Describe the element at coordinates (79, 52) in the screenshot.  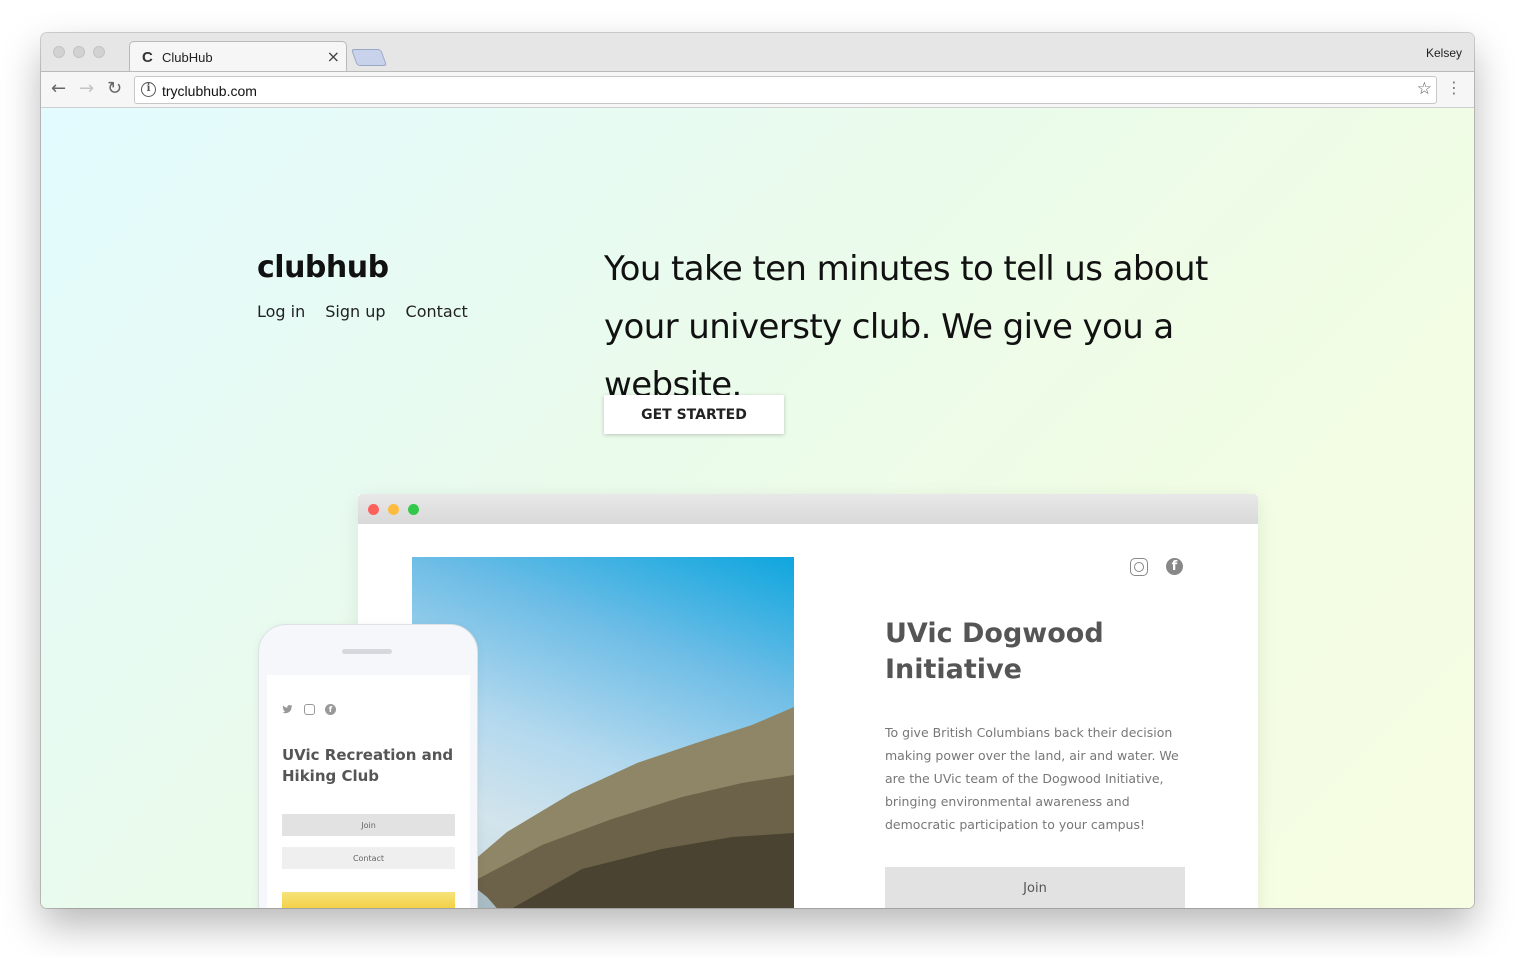
I see `minimize-window-button` at that location.